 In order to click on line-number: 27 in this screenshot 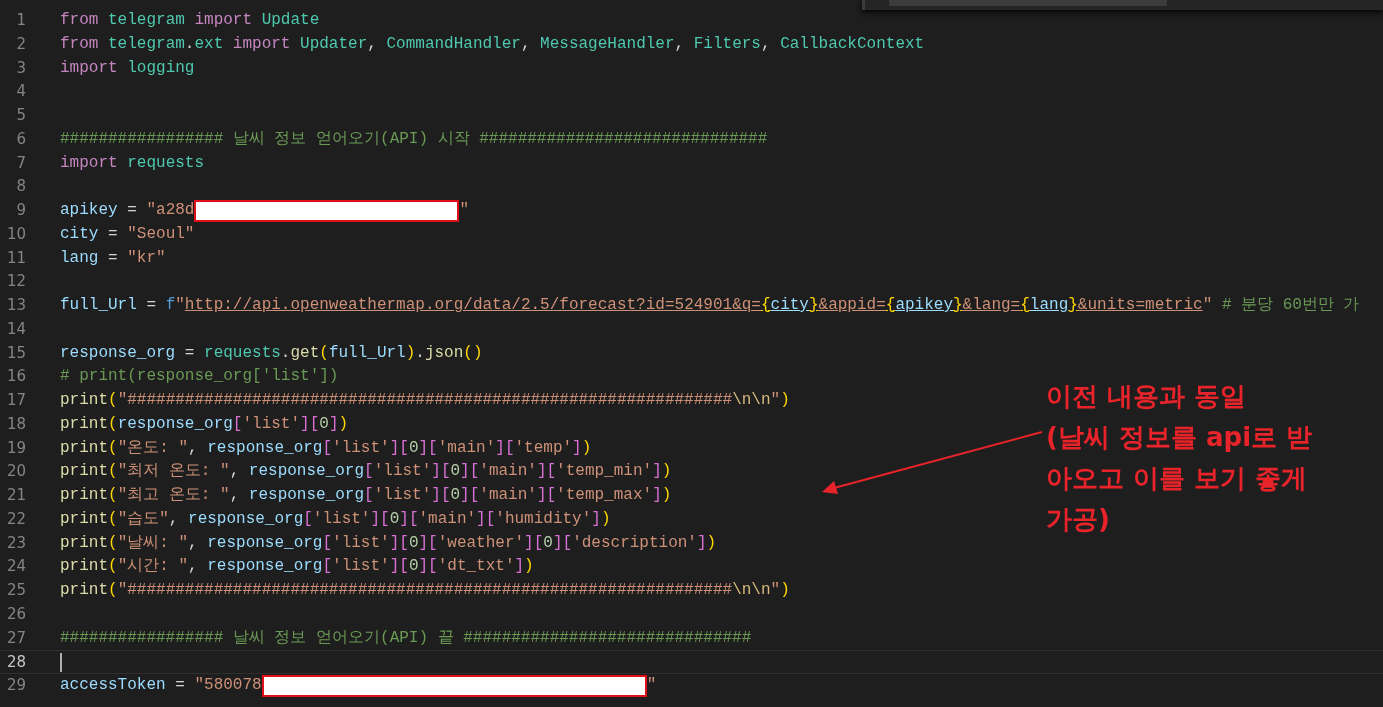, I will do `click(15, 638)`.